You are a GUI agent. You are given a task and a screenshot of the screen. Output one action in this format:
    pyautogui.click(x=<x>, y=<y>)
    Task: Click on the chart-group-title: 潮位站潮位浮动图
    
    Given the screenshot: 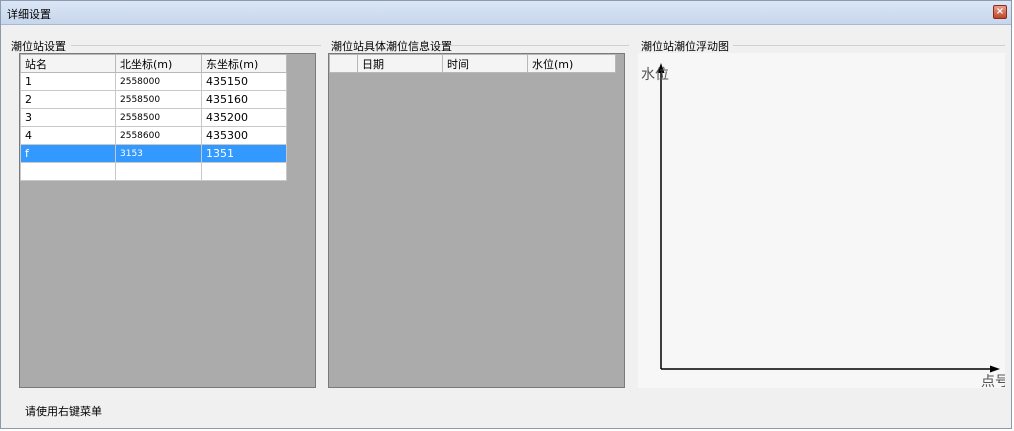 What is the action you would take?
    pyautogui.click(x=685, y=46)
    